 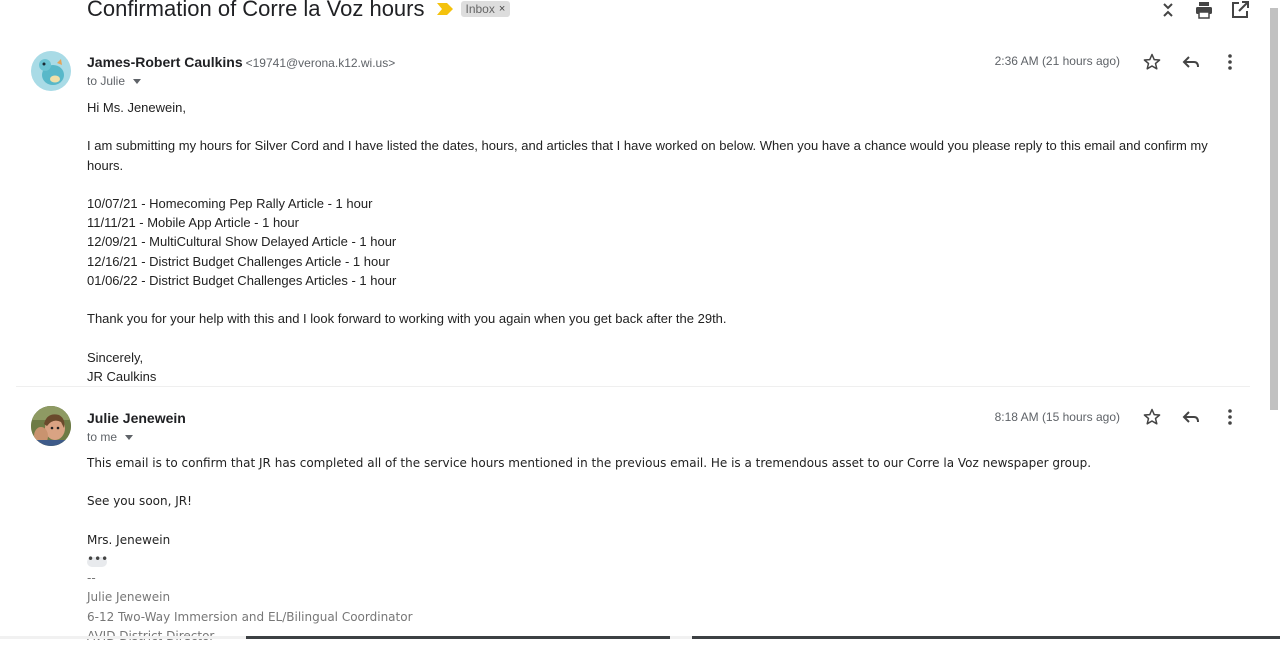 I want to click on message-timestamp: 2:36 AM (21 hours ago), so click(x=1057, y=61).